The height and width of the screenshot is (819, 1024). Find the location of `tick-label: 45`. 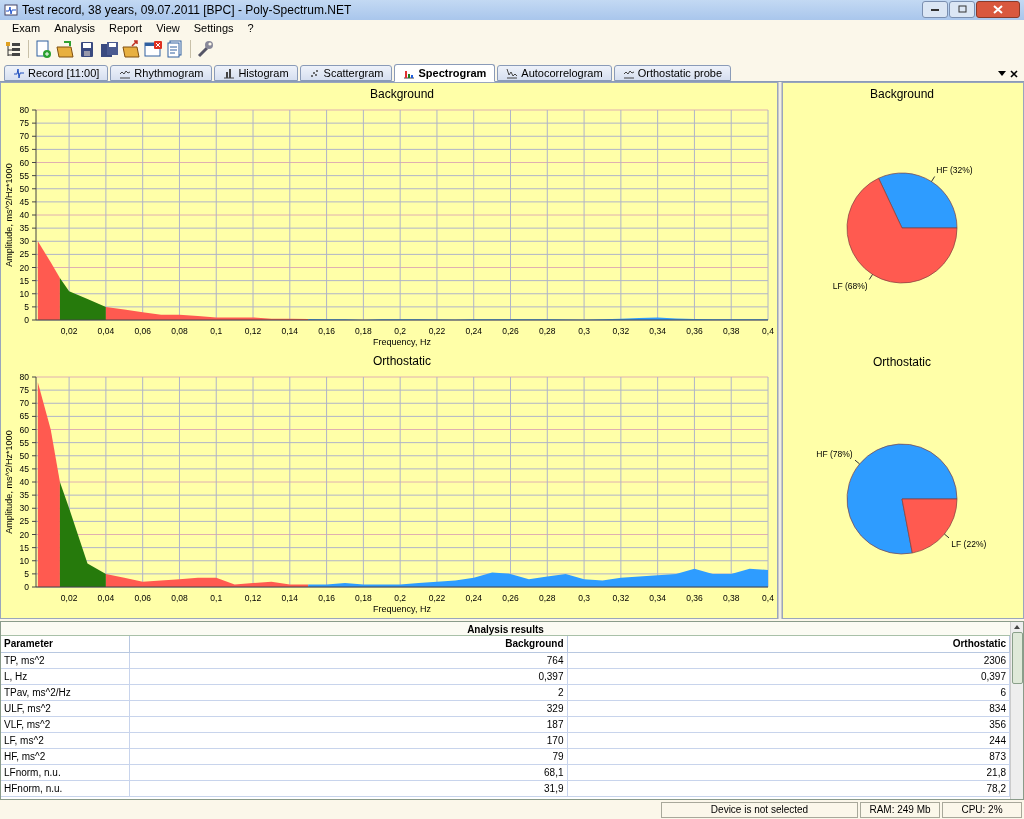

tick-label: 45 is located at coordinates (24, 468).